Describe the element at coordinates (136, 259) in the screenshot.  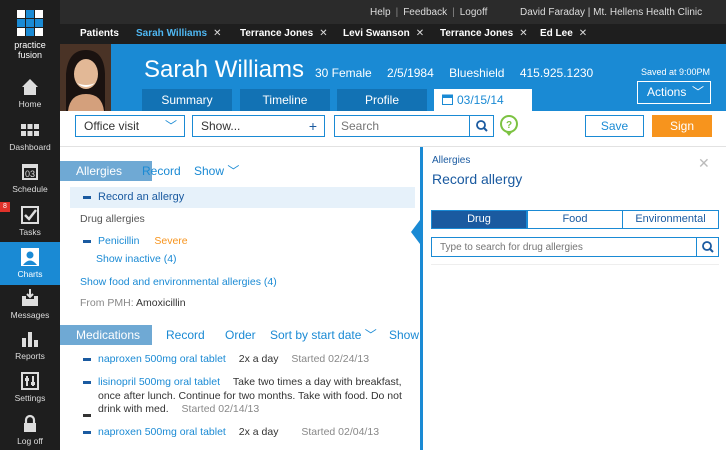
I see `show-inactive-link: Show inactive (4)` at that location.